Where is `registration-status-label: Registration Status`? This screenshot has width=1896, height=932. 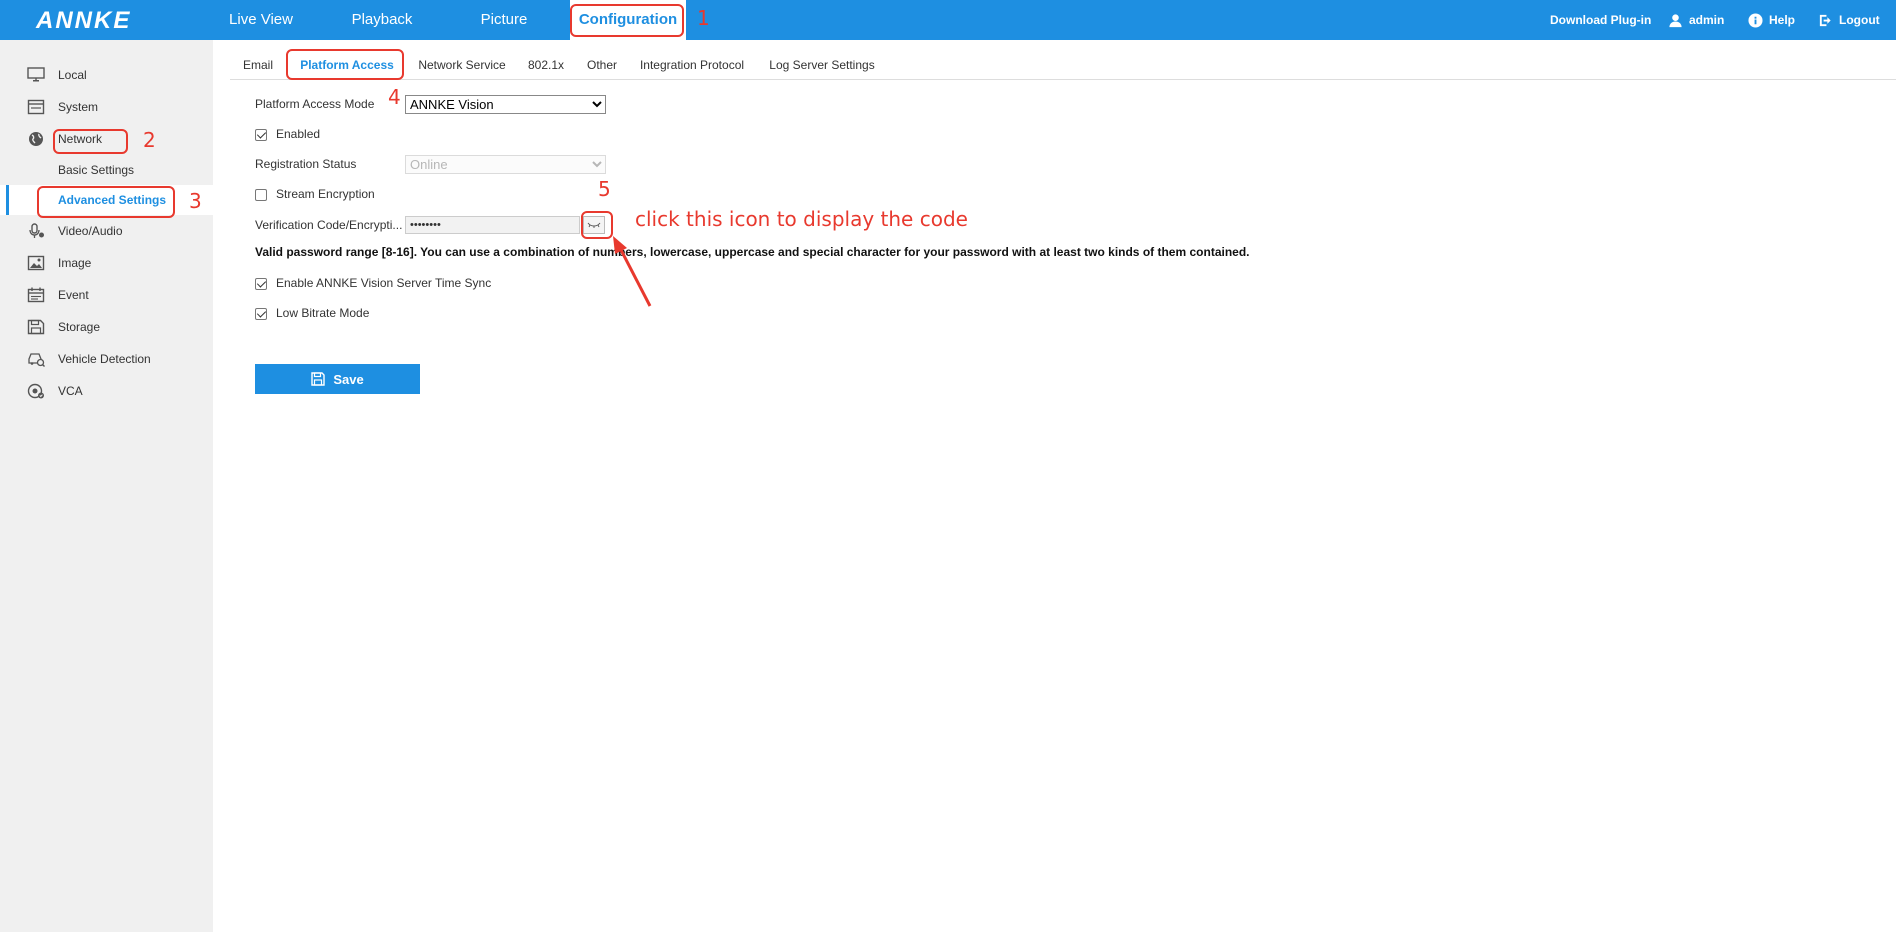 registration-status-label: Registration Status is located at coordinates (306, 164).